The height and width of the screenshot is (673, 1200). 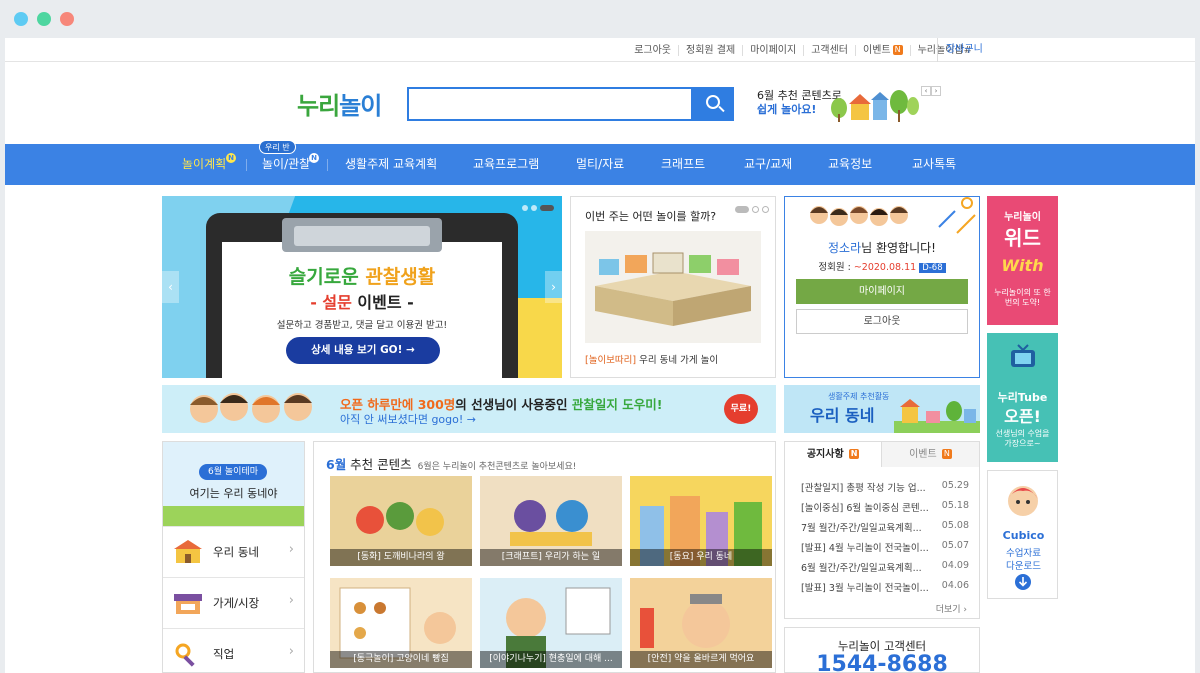 What do you see at coordinates (233, 650) in the screenshot?
I see `theme-item-job: 직업 ›` at bounding box center [233, 650].